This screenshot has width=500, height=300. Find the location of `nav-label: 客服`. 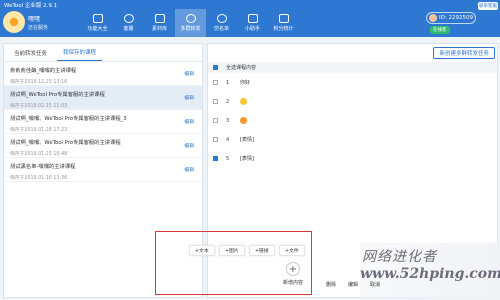

nav-label: 客服 is located at coordinates (128, 29).